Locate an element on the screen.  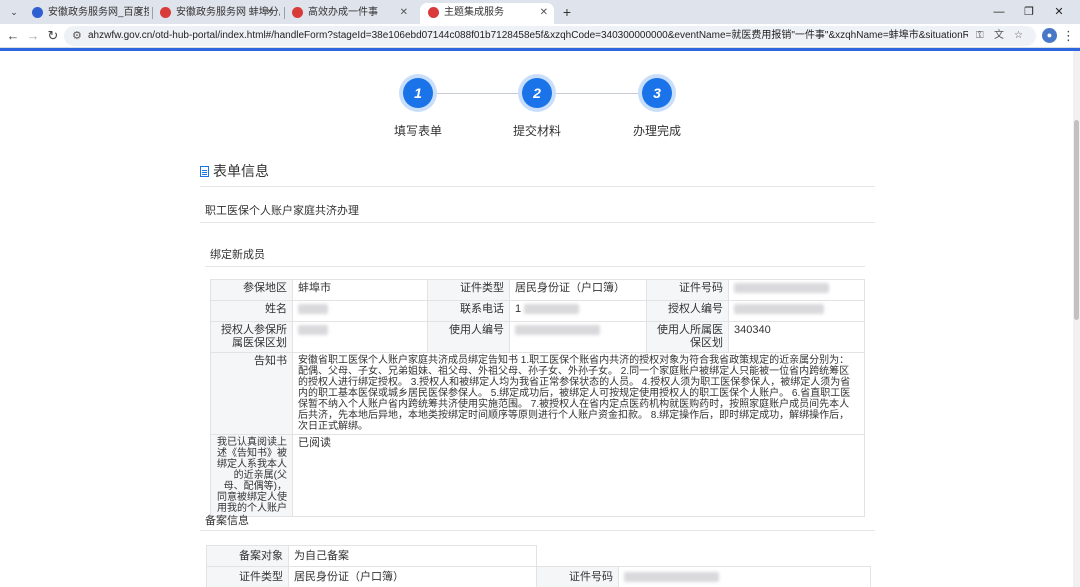
filing-table: 备案对象 为自己备案 证件类型 居民身份证（户口簿） 证件号码 is located at coordinates (538, 566).